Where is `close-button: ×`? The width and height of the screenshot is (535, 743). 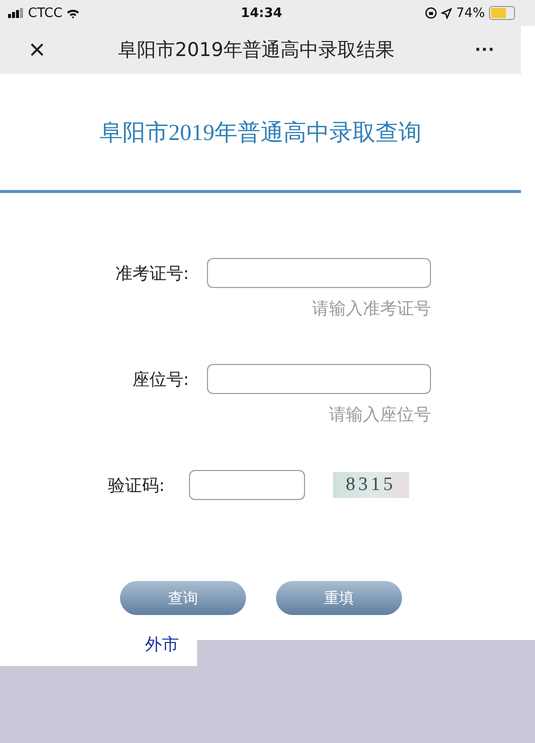 close-button: × is located at coordinates (37, 50).